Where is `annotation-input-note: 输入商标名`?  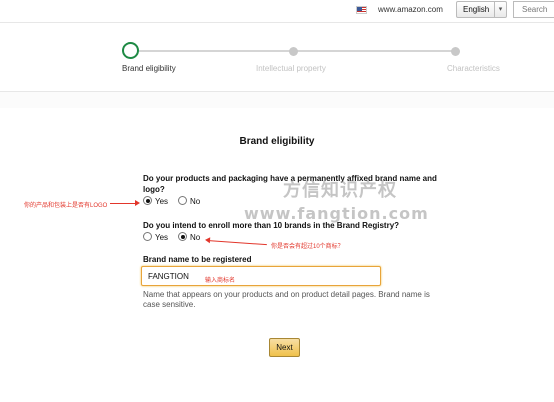
annotation-input-note: 输入商标名 is located at coordinates (220, 281).